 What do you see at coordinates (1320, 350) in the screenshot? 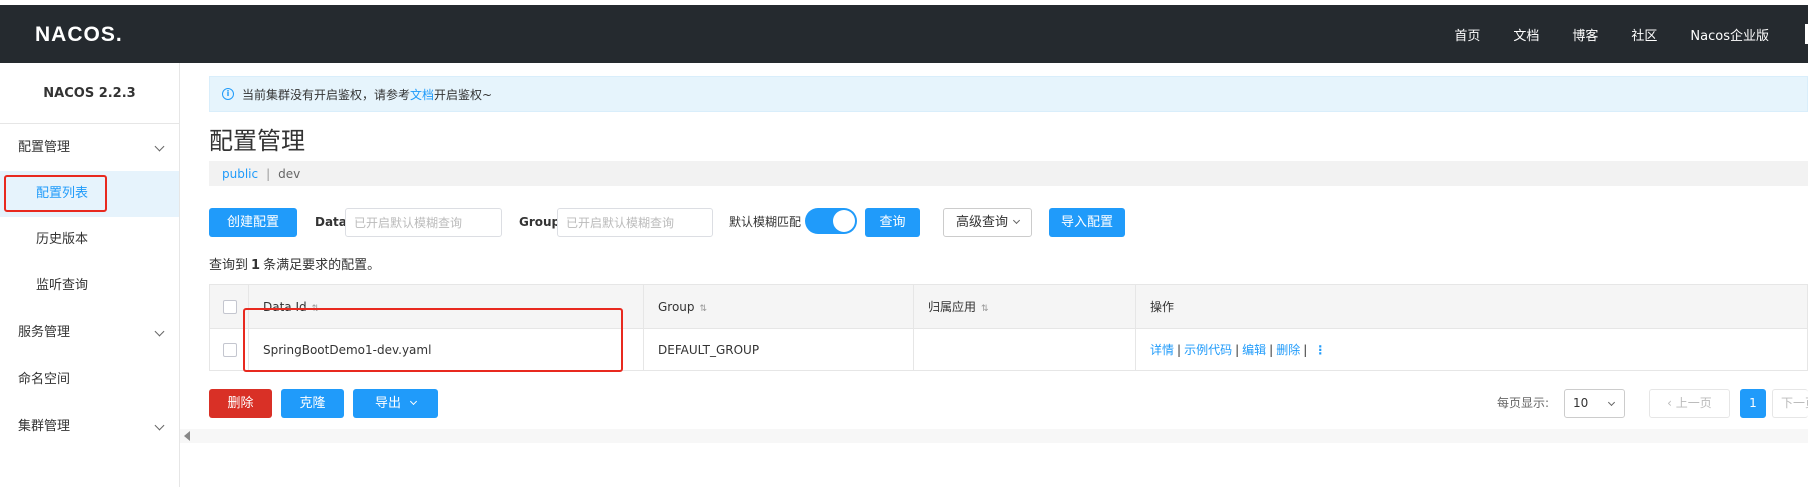
I see `more-actions-icon: ⋮` at bounding box center [1320, 350].